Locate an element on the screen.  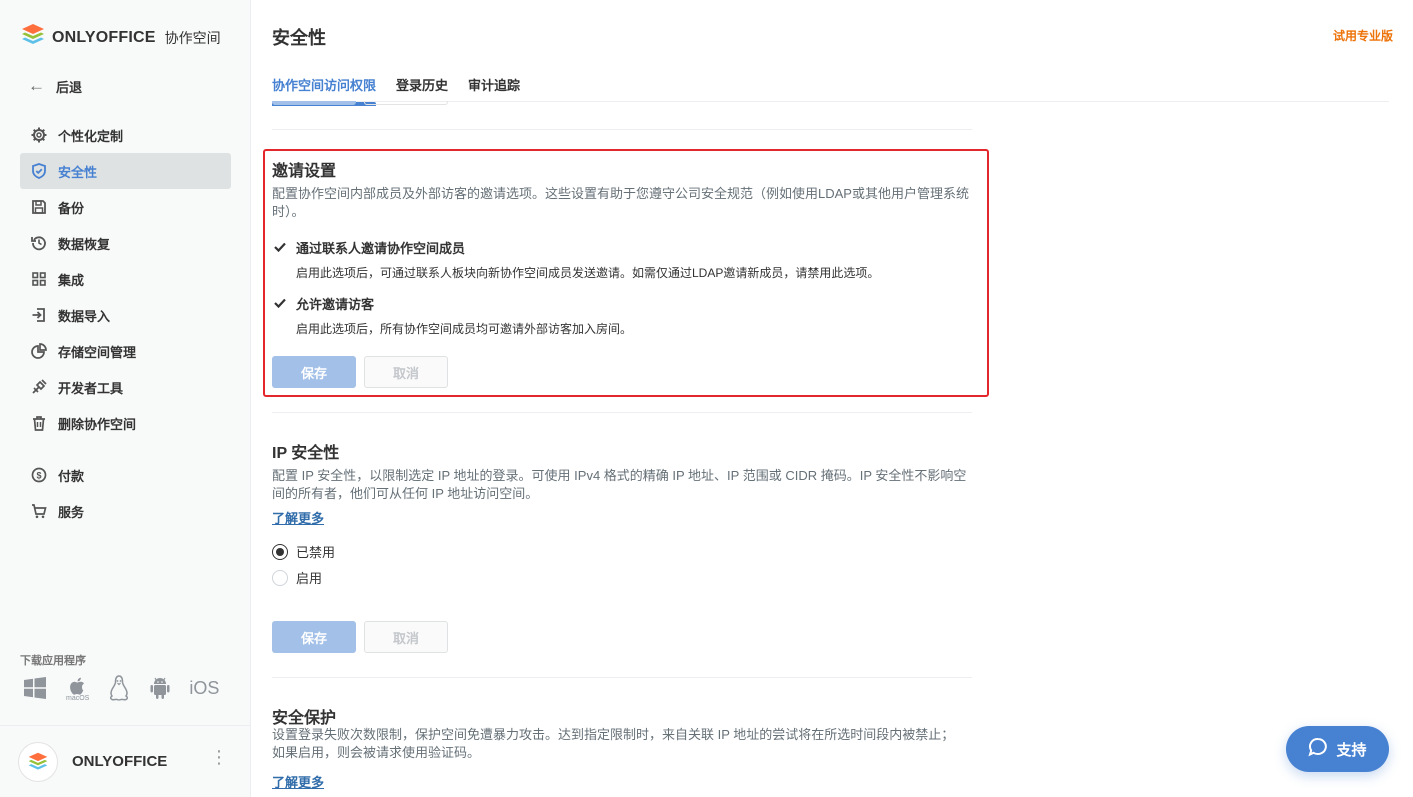
restore-icon is located at coordinates (39, 243).